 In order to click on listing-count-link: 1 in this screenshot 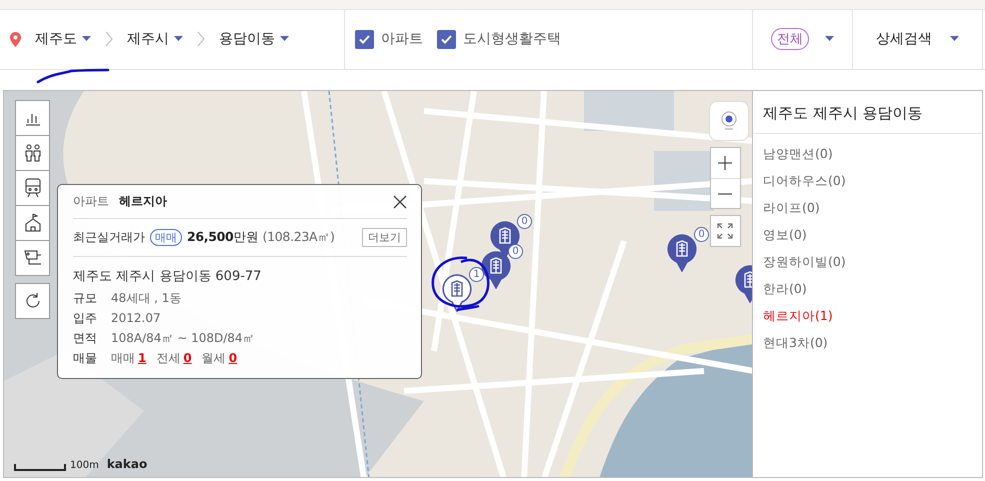, I will do `click(142, 358)`.